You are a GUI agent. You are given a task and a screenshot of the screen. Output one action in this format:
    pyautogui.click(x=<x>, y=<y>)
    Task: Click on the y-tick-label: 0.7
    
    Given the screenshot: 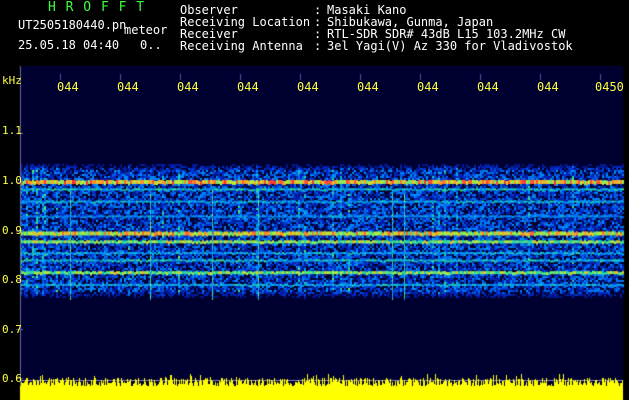 What is the action you would take?
    pyautogui.click(x=12, y=329)
    